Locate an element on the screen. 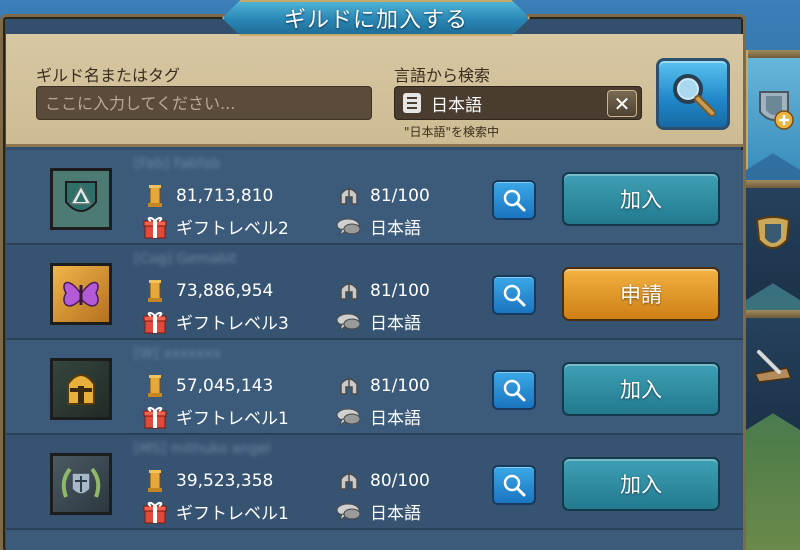  guild-name-input-wrapper is located at coordinates (204, 103).